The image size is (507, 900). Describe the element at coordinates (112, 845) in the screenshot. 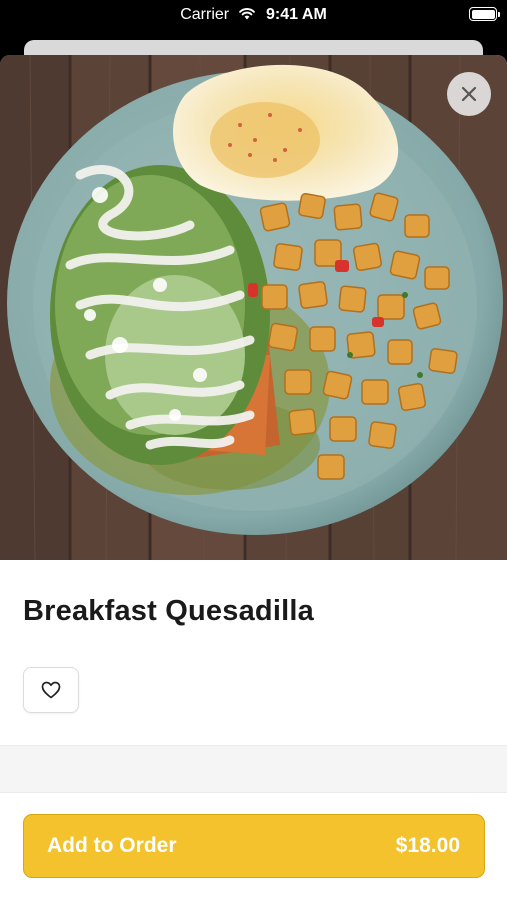

I see `add-to-order-label: Add to Order` at that location.